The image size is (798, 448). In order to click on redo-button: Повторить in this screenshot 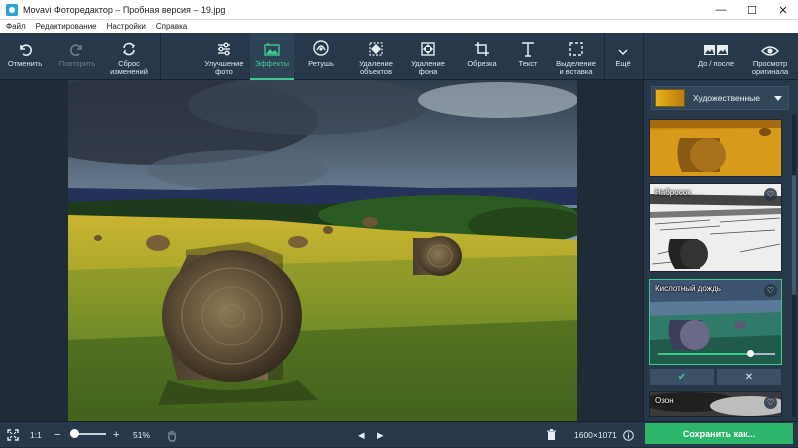, I will do `click(77, 56)`.